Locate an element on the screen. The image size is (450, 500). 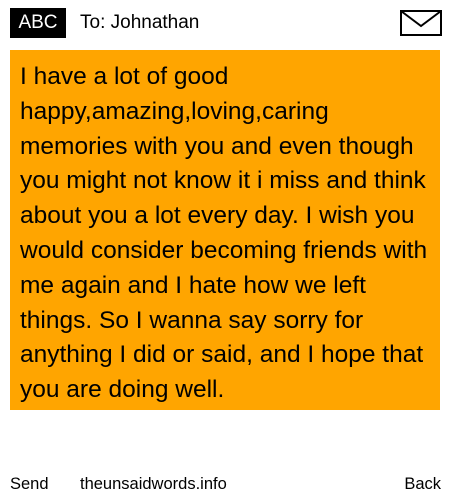
send-softkey: Send is located at coordinates (29, 484).